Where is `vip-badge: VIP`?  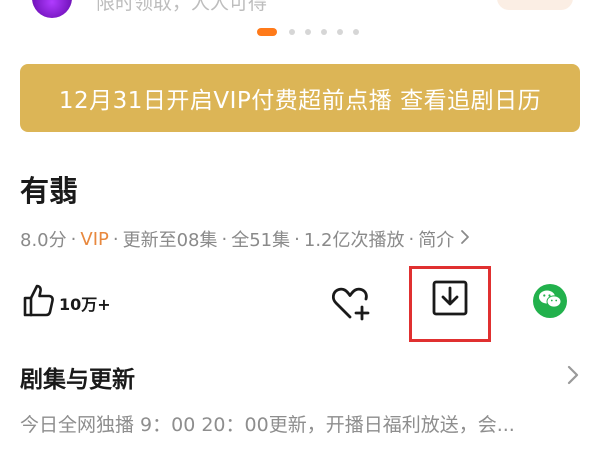 vip-badge: VIP is located at coordinates (94, 239).